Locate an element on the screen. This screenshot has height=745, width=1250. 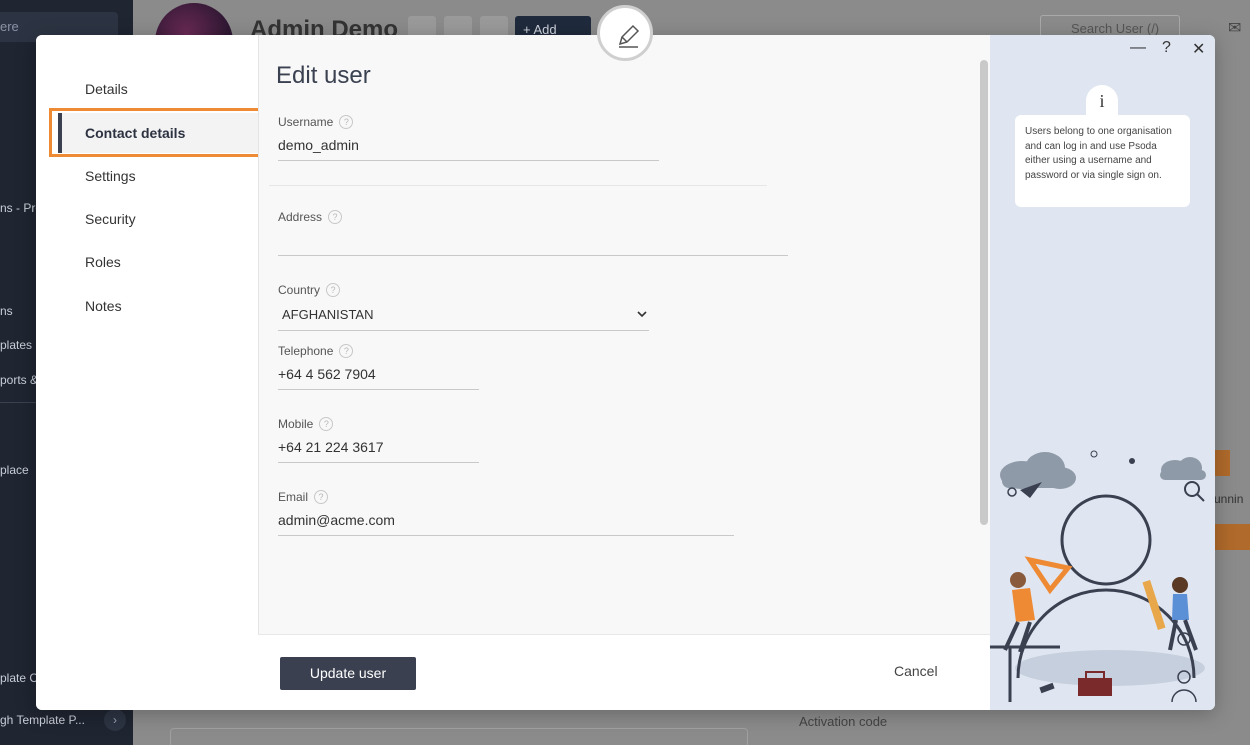
nav-item-notes: Notes is located at coordinates (158, 306).